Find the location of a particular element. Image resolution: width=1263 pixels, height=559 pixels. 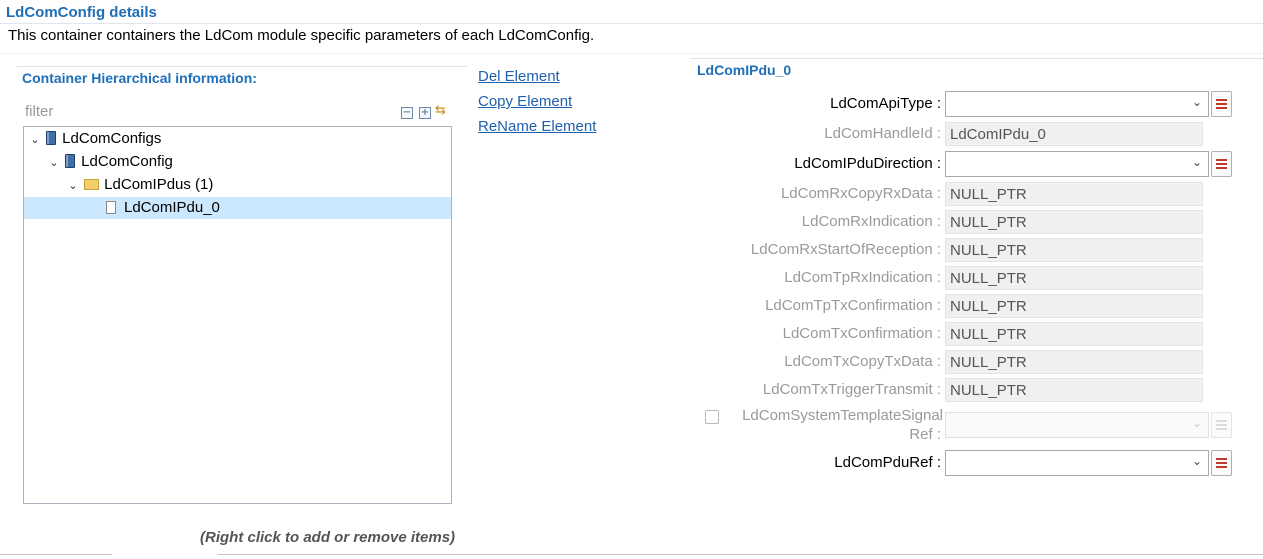

ldcompduref-combo: ⌄ is located at coordinates (1077, 463).